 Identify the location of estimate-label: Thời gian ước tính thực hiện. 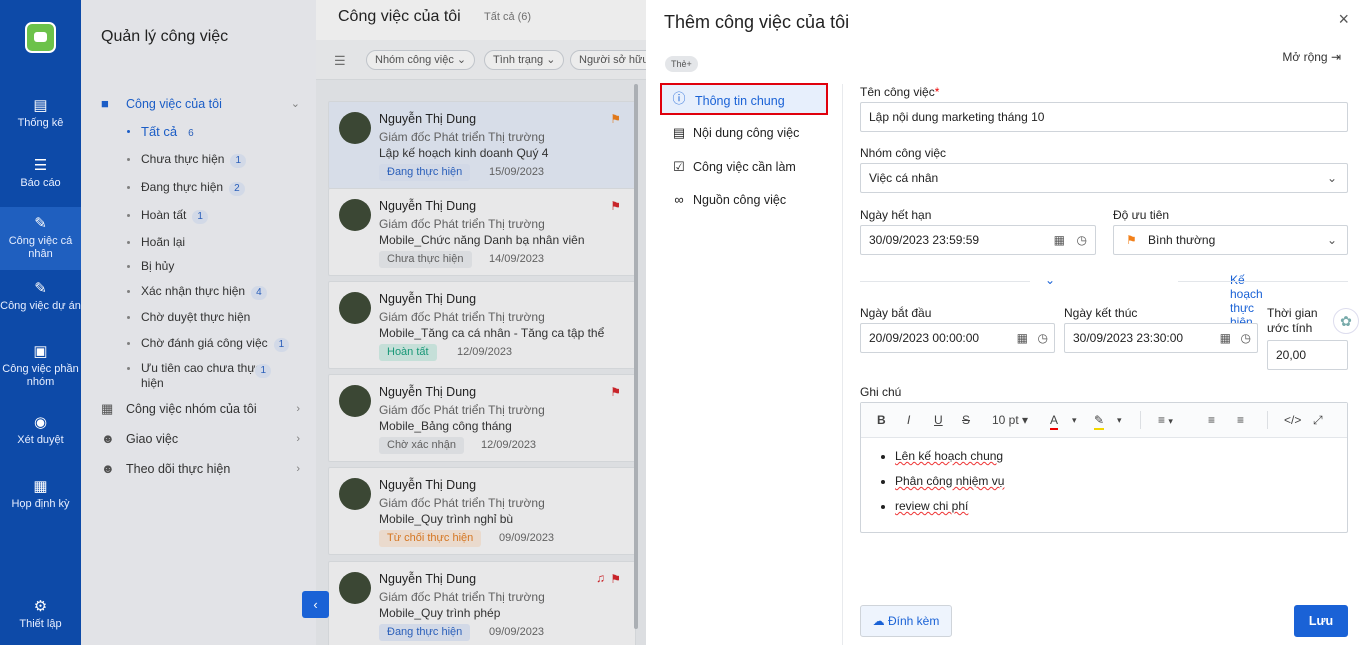
(1292, 320).